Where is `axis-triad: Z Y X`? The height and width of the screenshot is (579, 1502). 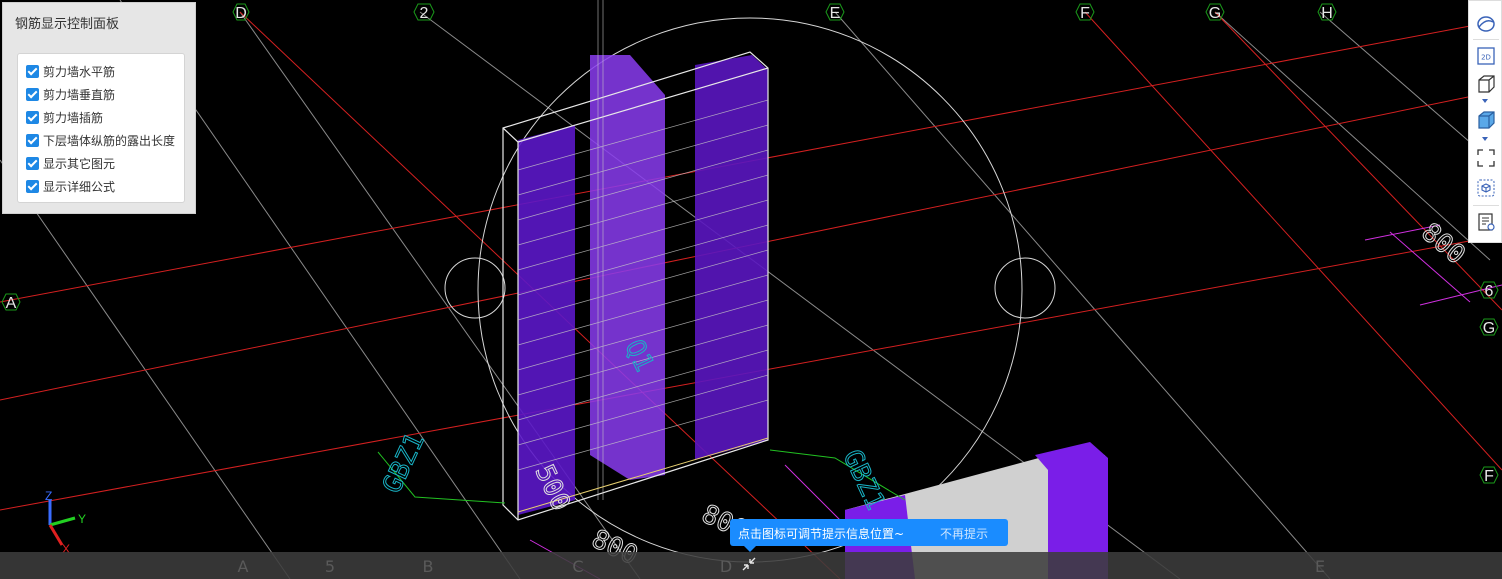 axis-triad: Z Y X is located at coordinates (65, 522).